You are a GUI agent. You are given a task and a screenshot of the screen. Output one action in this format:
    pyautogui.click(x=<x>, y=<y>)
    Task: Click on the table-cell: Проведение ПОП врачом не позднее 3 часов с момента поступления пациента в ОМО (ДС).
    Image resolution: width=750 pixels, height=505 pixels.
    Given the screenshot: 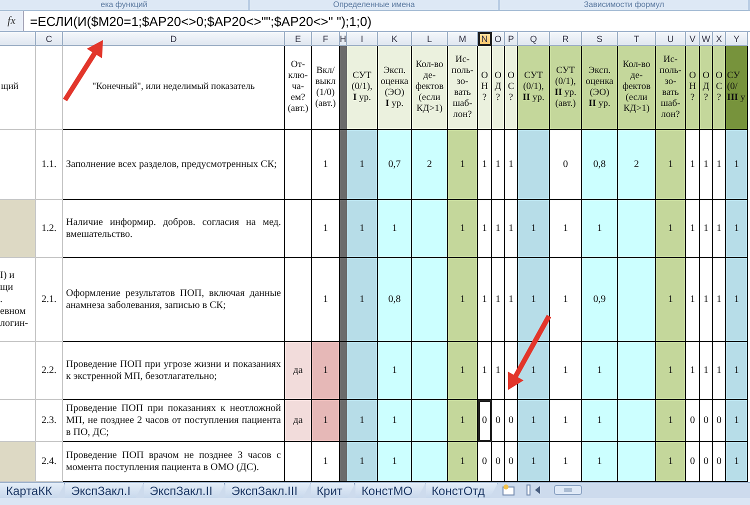 What is the action you would take?
    pyautogui.click(x=174, y=462)
    